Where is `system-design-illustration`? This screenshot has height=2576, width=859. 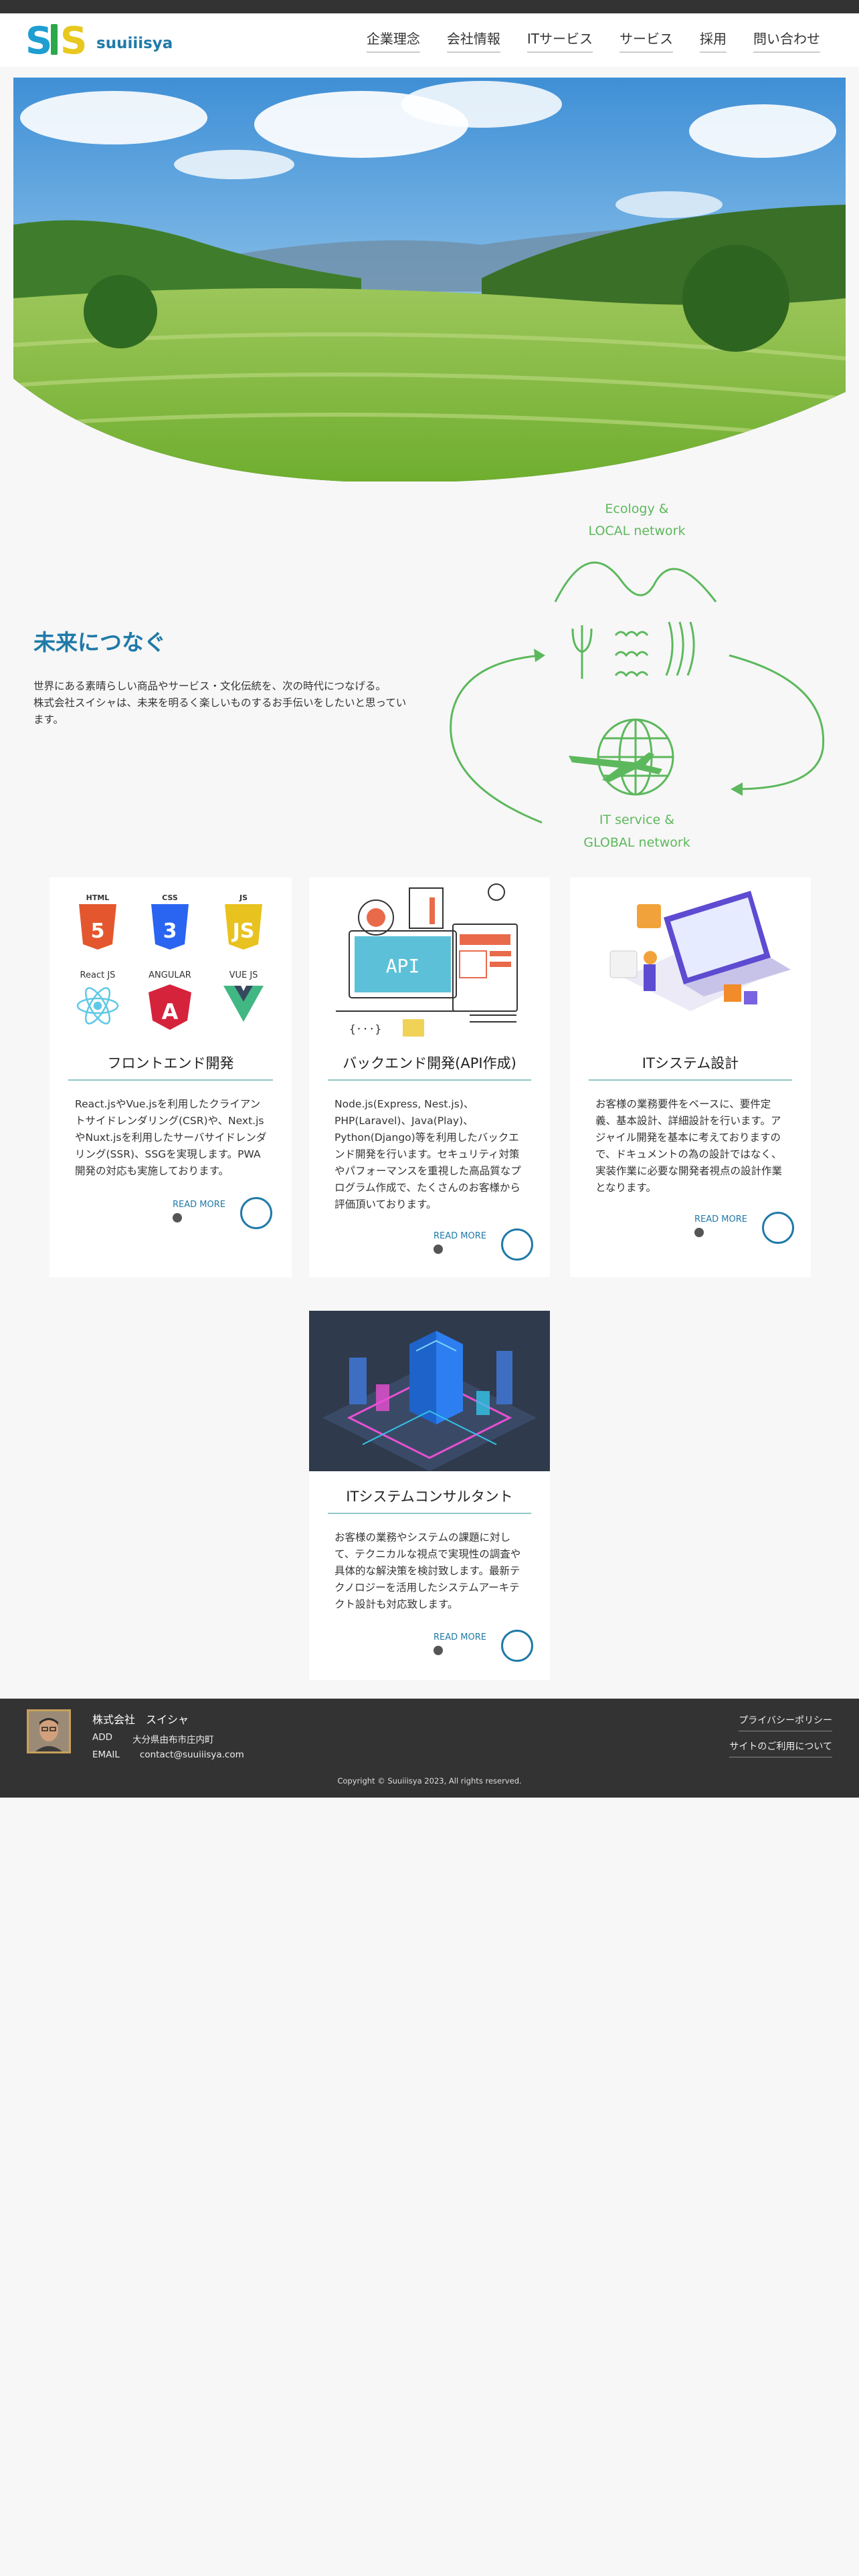
system-design-illustration is located at coordinates (700, 951).